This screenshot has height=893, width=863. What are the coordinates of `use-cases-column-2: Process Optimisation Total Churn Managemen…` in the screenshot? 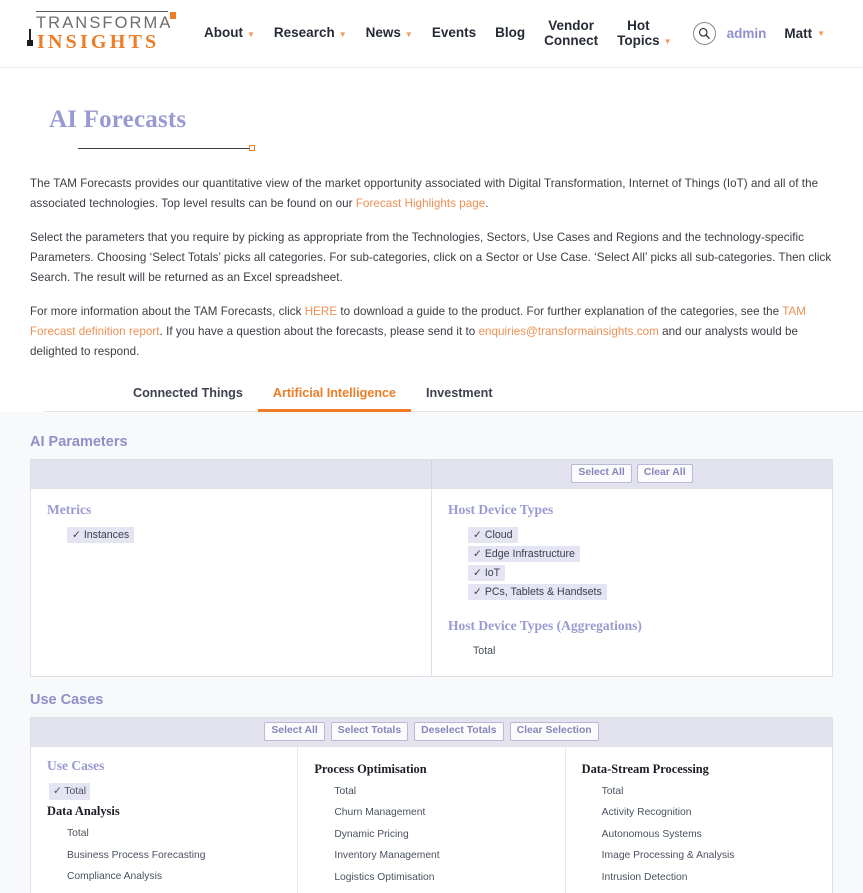 It's located at (432, 819).